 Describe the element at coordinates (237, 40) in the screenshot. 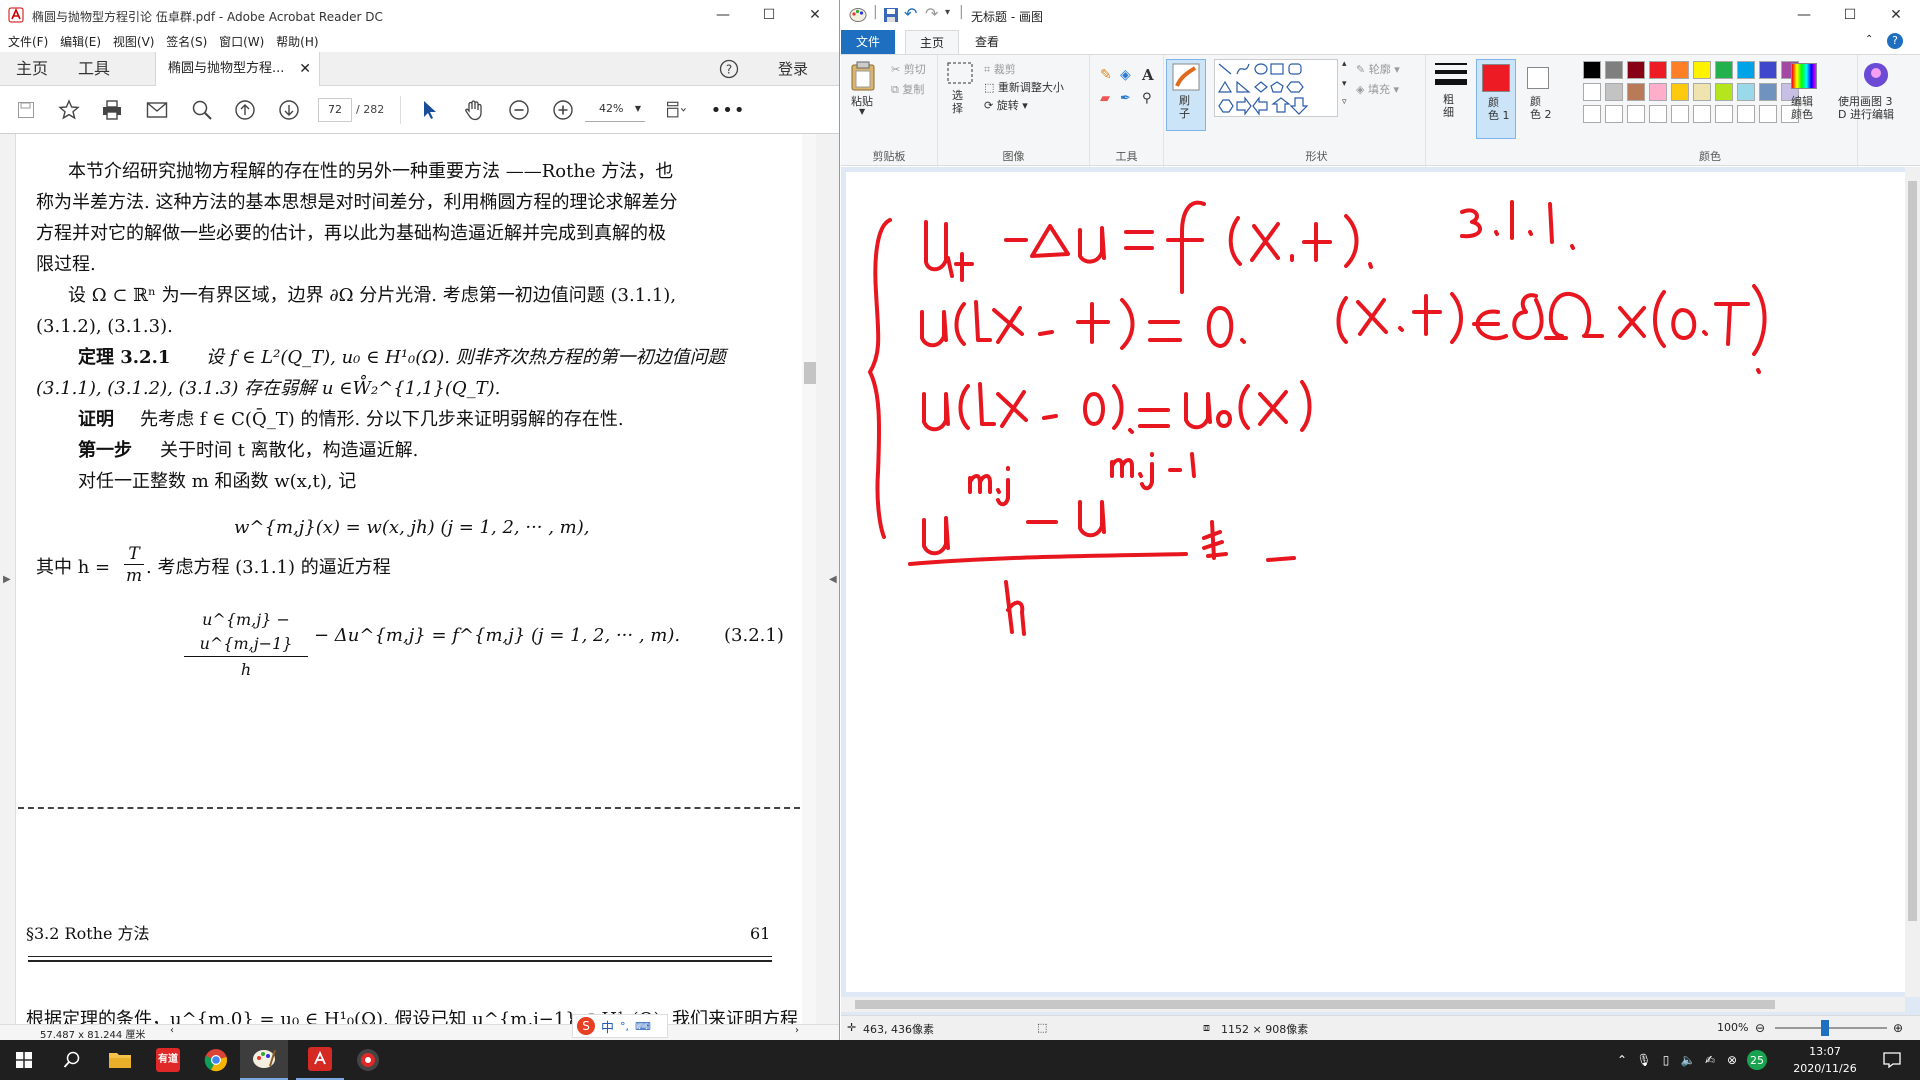

I see `menu-window: 窗口(W)` at that location.